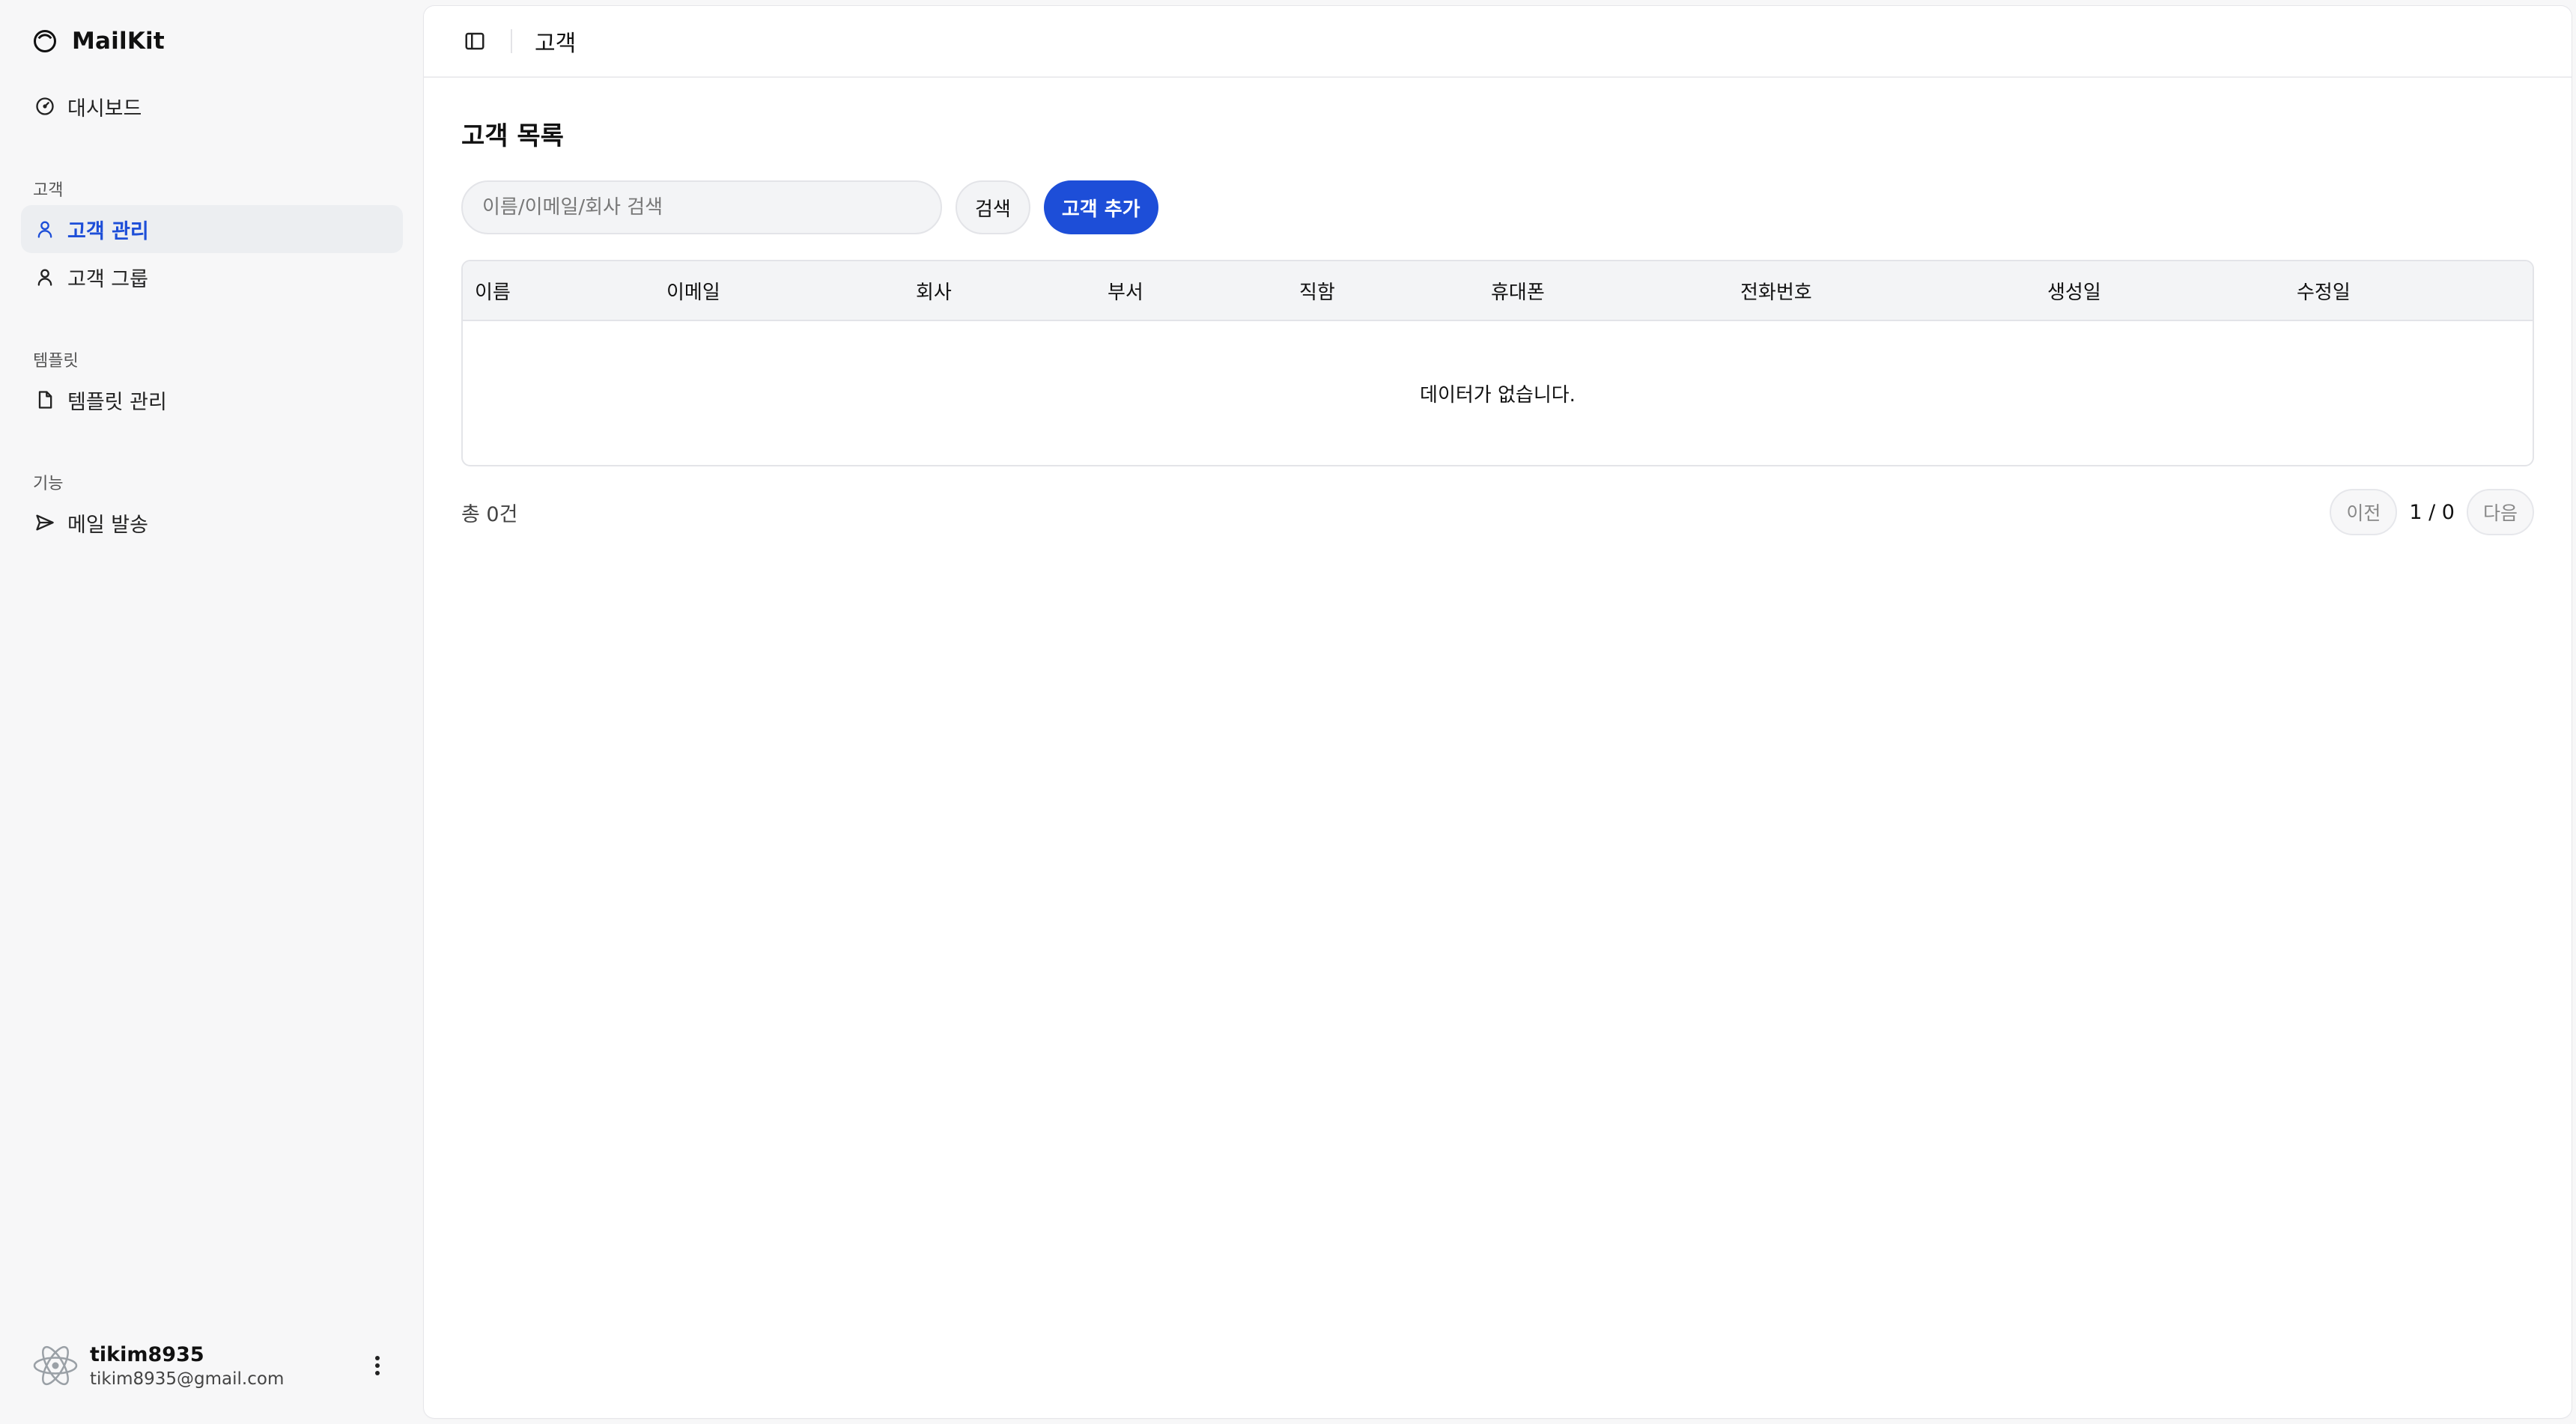 The width and height of the screenshot is (2576, 1424). I want to click on circle-logo-icon, so click(45, 41).